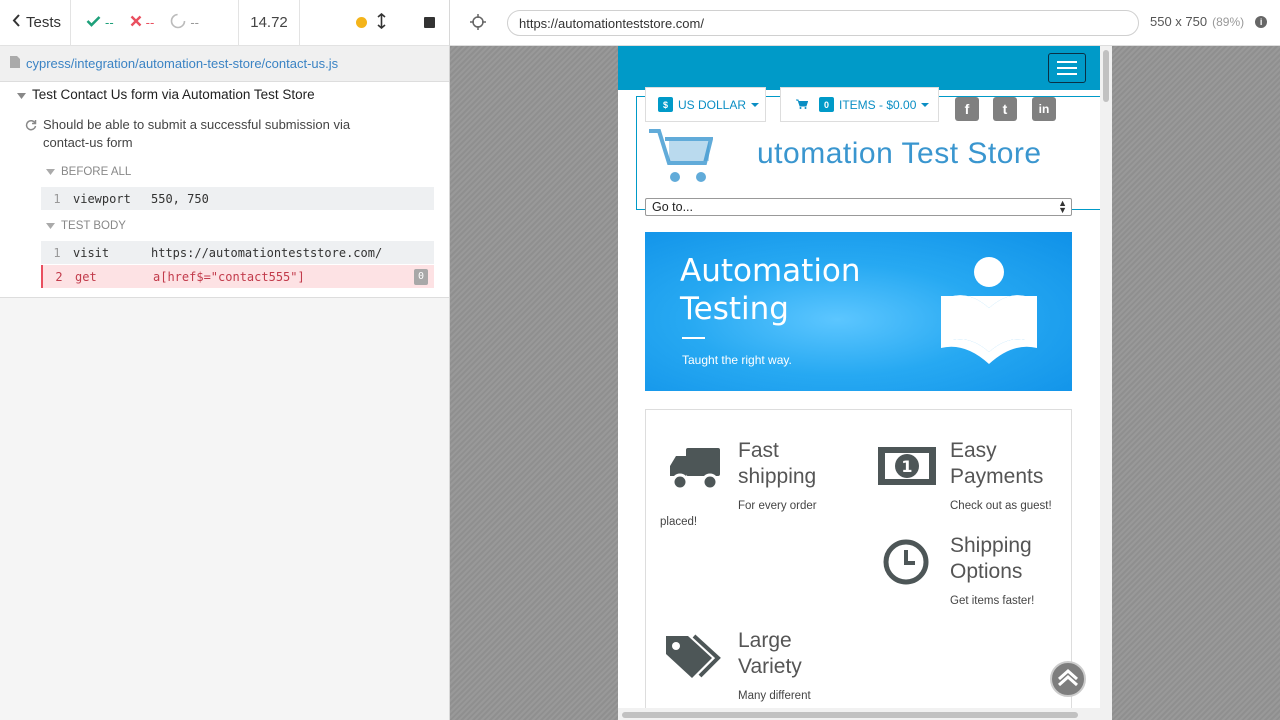  Describe the element at coordinates (777, 476) in the screenshot. I see `feature-title-line: shipping` at that location.